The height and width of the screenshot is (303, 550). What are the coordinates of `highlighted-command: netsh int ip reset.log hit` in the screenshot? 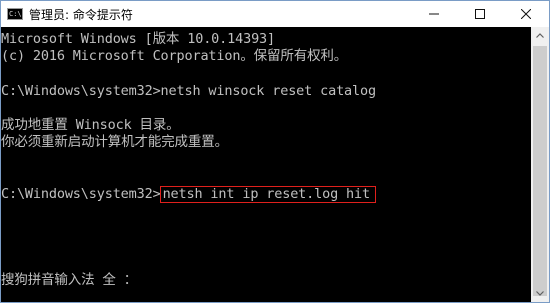 It's located at (267, 194).